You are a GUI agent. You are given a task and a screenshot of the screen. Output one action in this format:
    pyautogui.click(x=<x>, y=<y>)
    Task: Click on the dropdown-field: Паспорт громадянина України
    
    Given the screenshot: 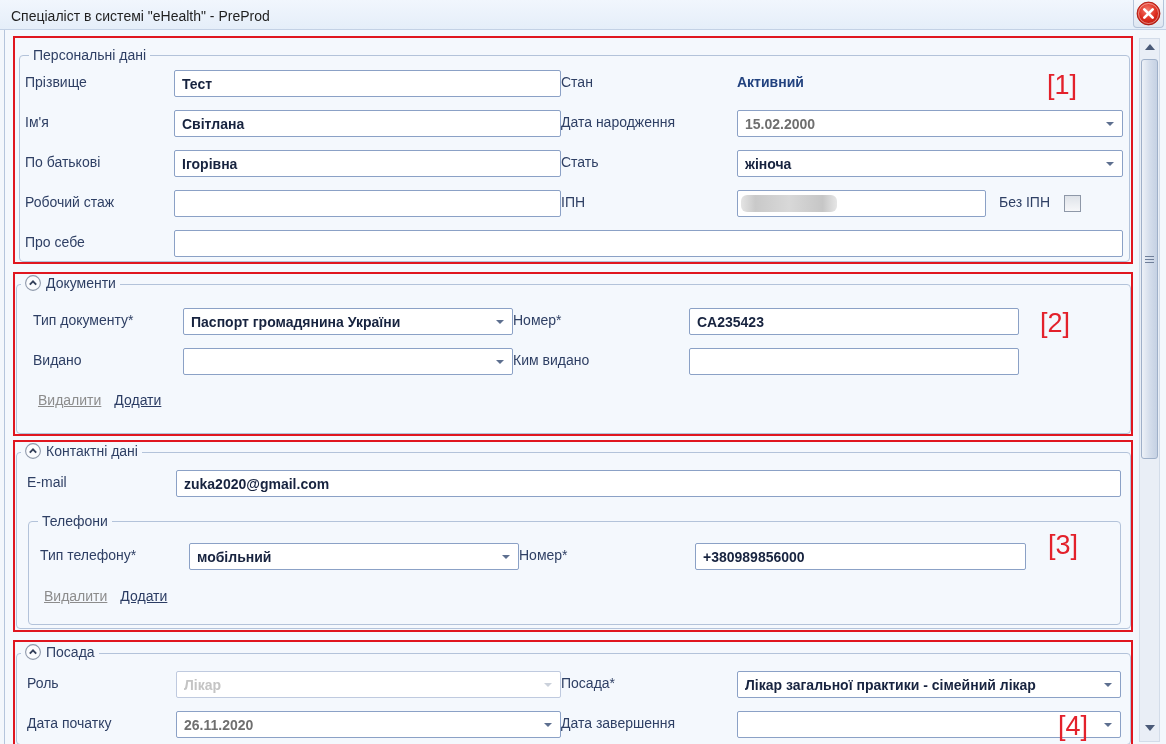 What is the action you would take?
    pyautogui.click(x=348, y=321)
    